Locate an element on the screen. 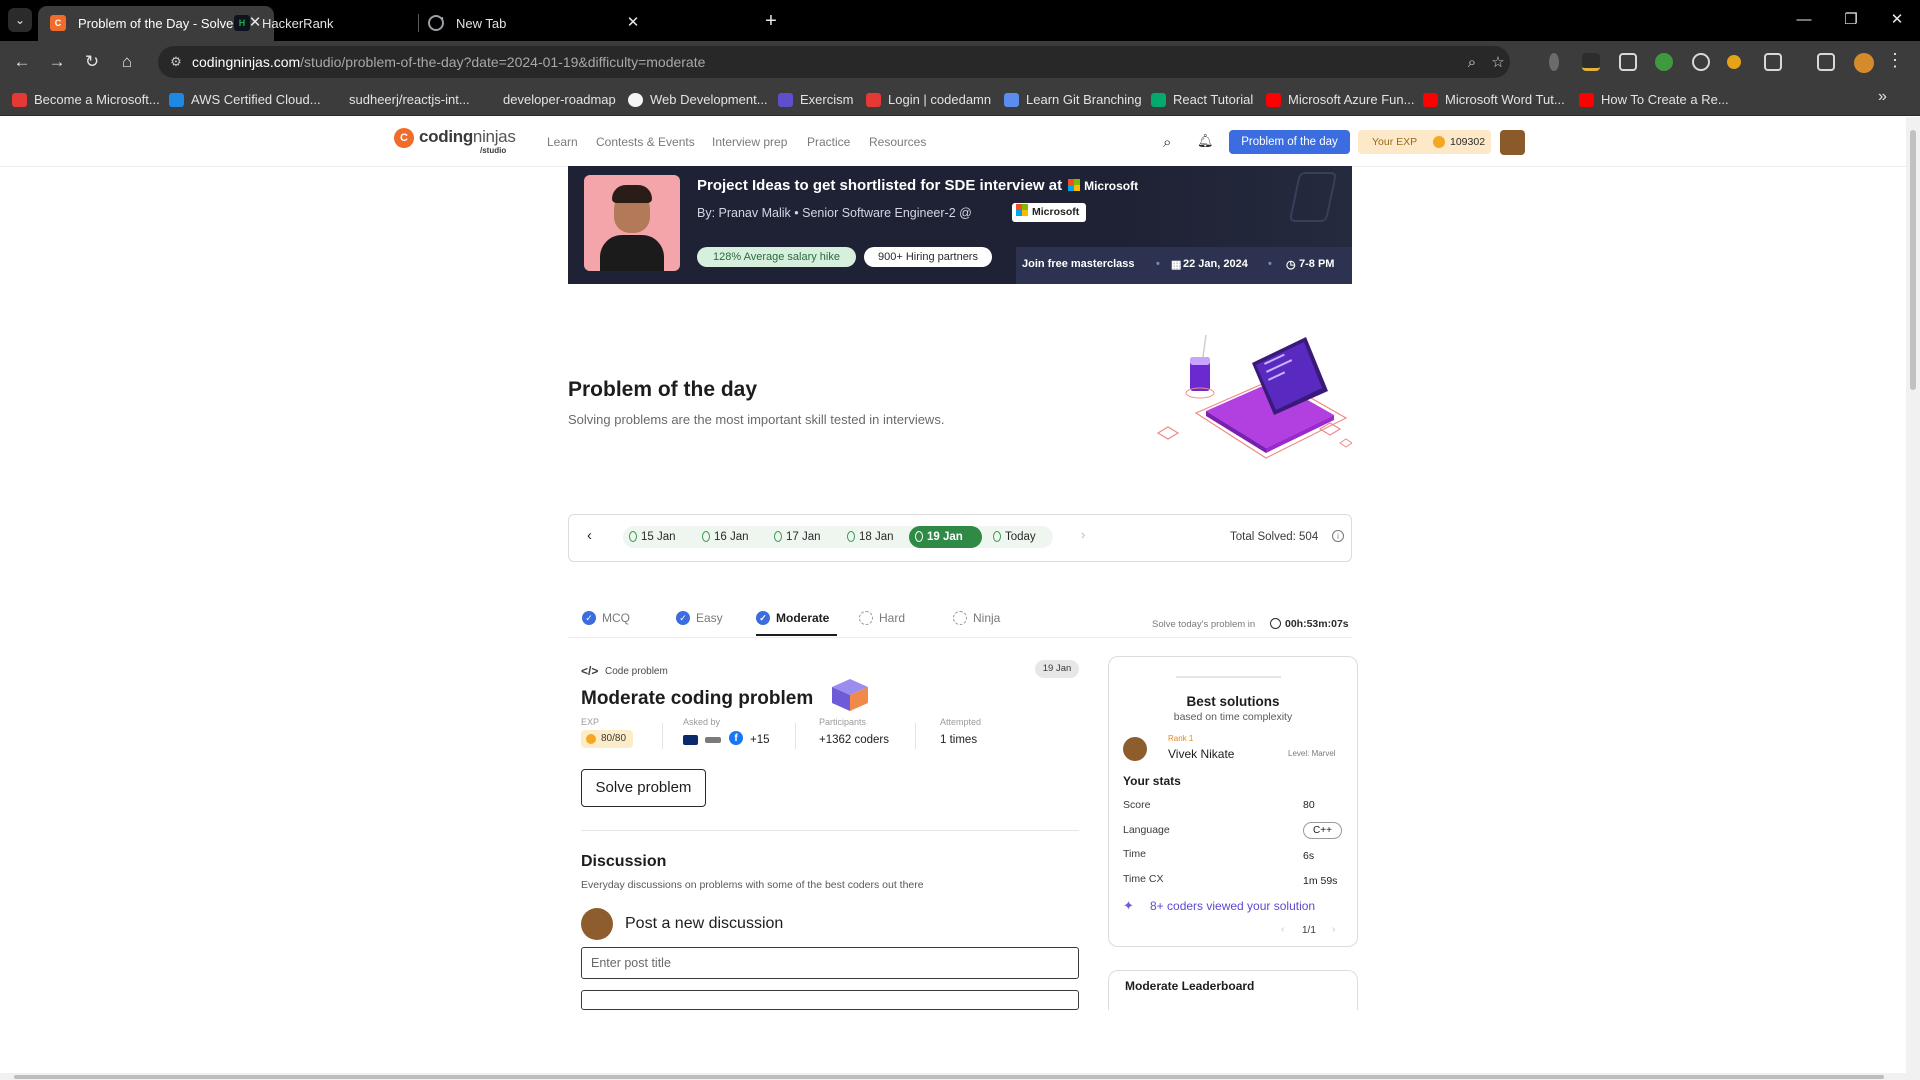 This screenshot has height=1080, width=1920. tab-easy: ✓ Easy is located at coordinates (699, 623).